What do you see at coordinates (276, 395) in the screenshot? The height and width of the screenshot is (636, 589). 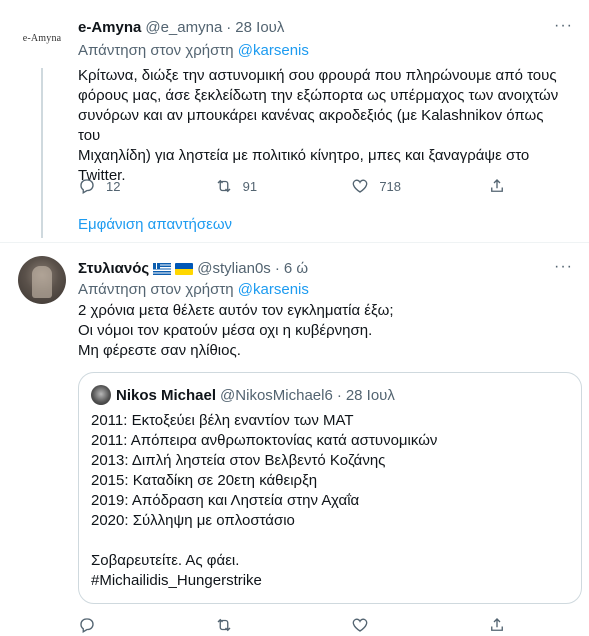 I see `quoted-user-handle: @NikosMichael6` at bounding box center [276, 395].